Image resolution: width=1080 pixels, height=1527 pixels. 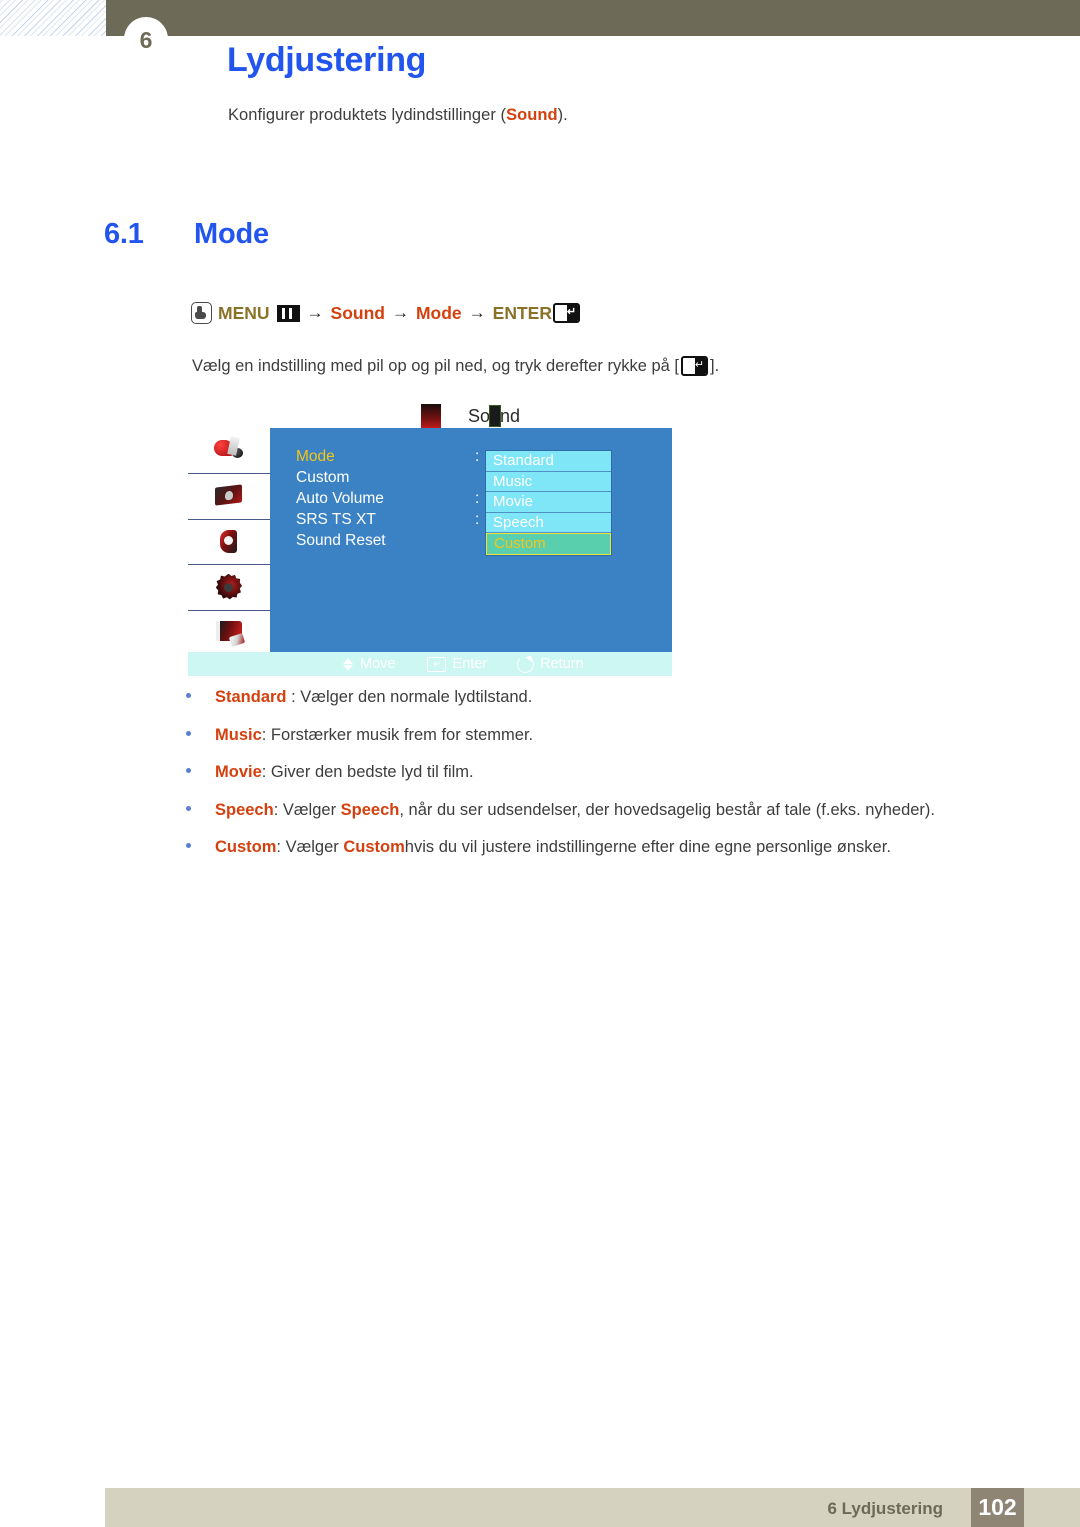 I want to click on osd-row-auto-volume: Auto Volume, so click(x=340, y=499).